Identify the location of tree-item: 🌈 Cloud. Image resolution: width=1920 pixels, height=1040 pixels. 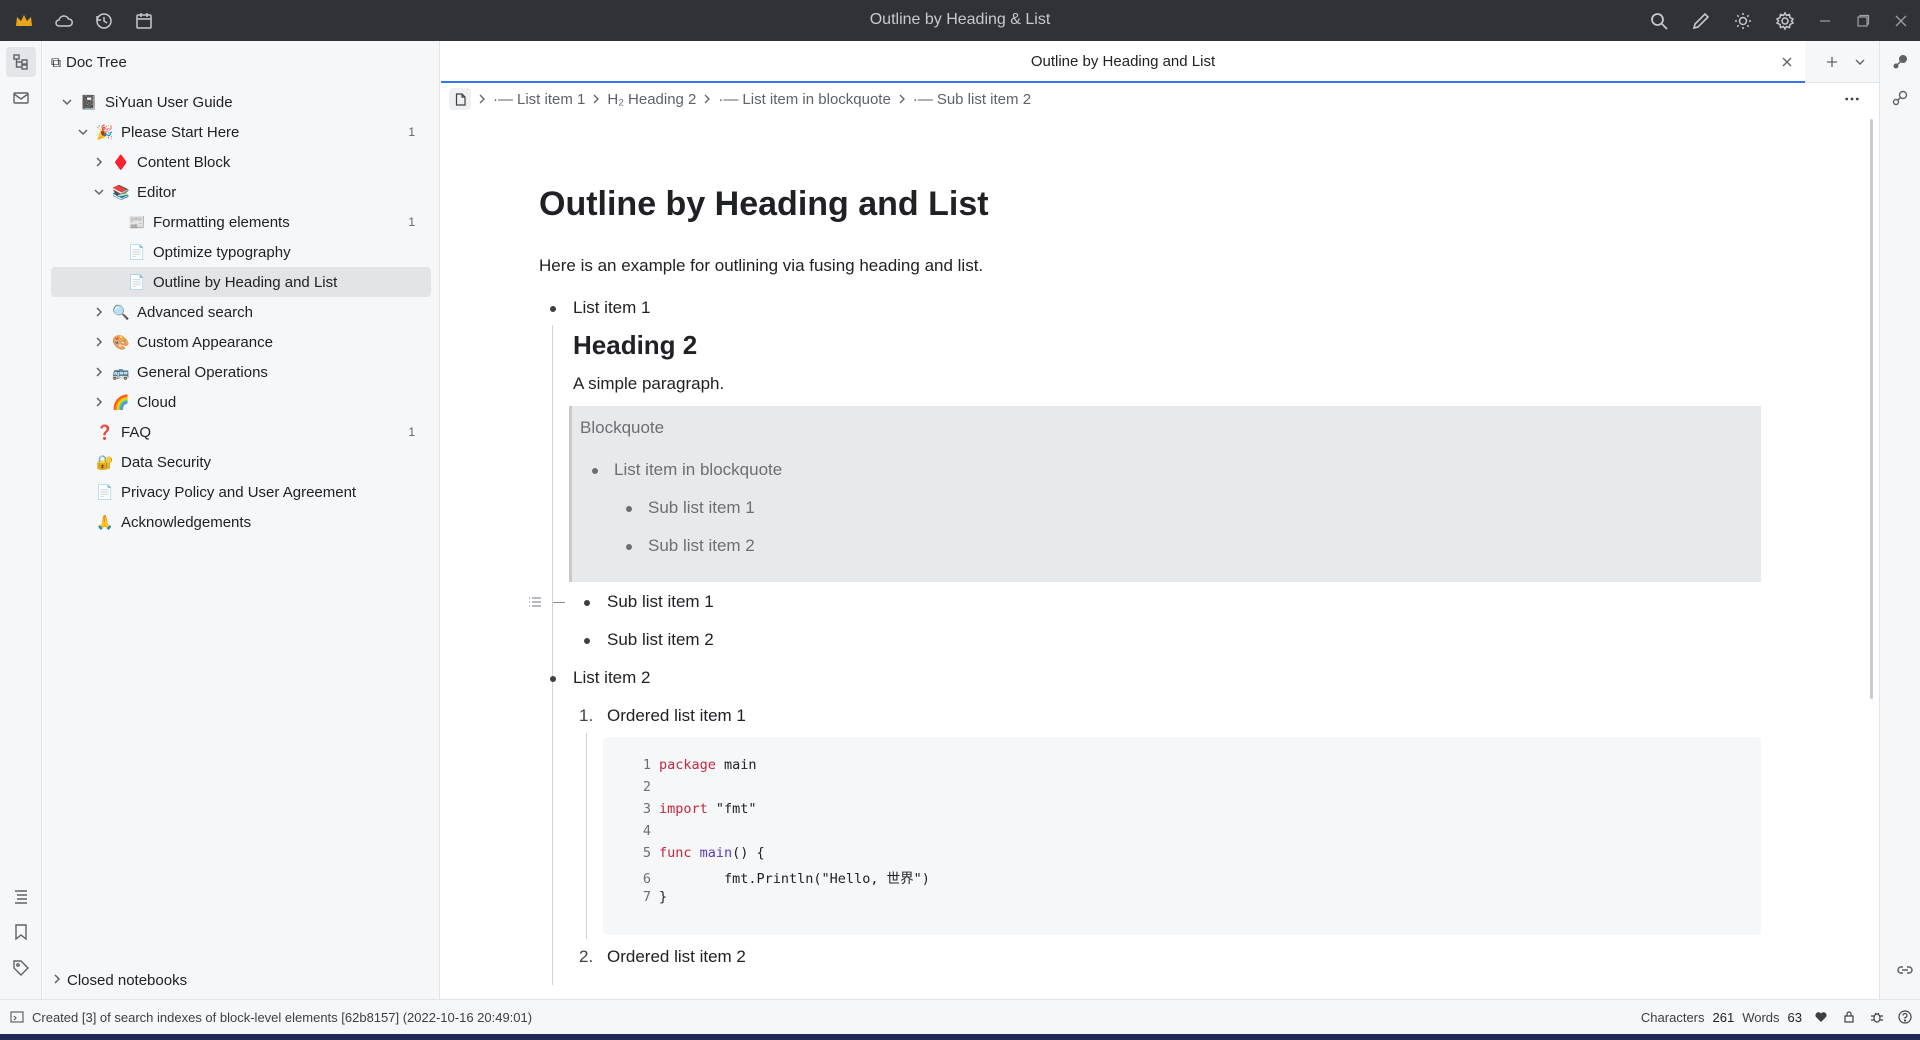
(241, 402).